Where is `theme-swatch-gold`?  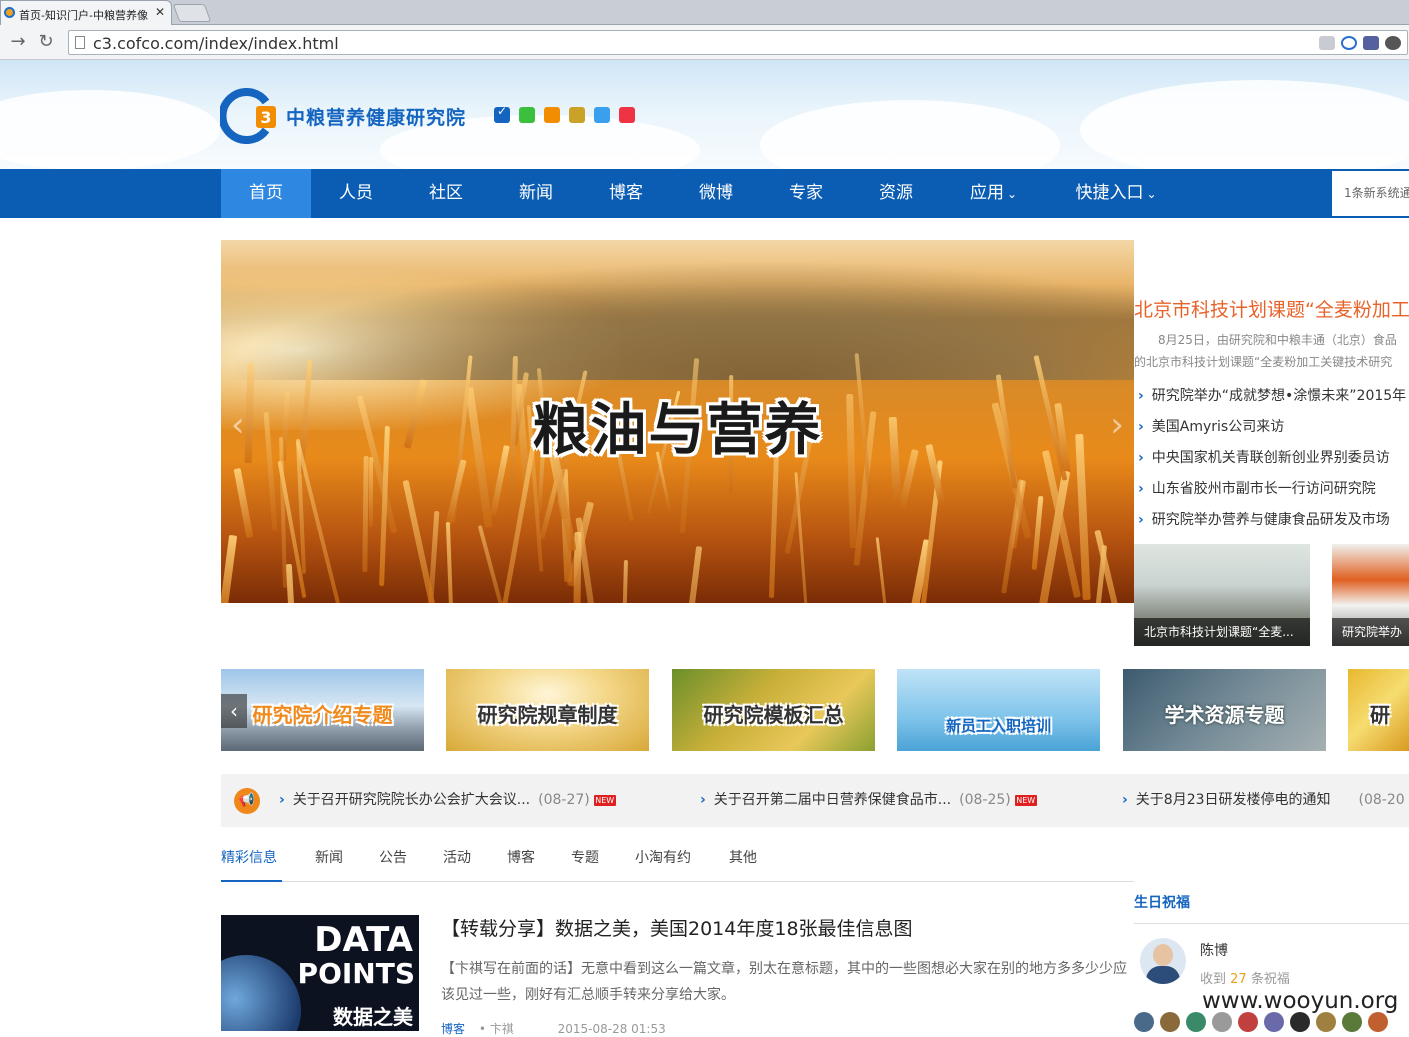
theme-swatch-gold is located at coordinates (577, 115).